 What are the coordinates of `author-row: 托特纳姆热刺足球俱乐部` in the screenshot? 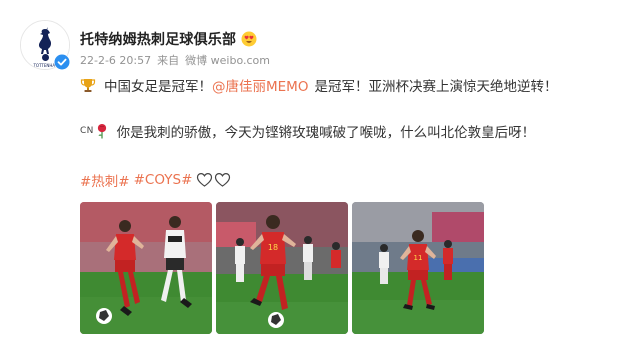 It's located at (168, 39).